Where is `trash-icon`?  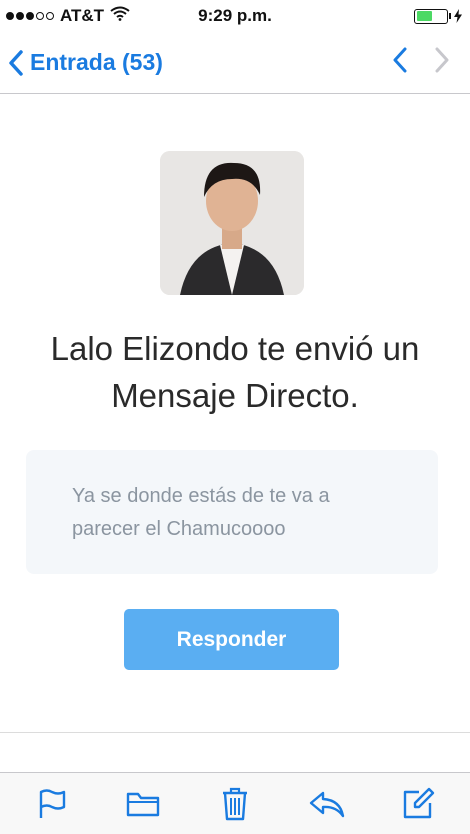
trash-icon is located at coordinates (234, 803).